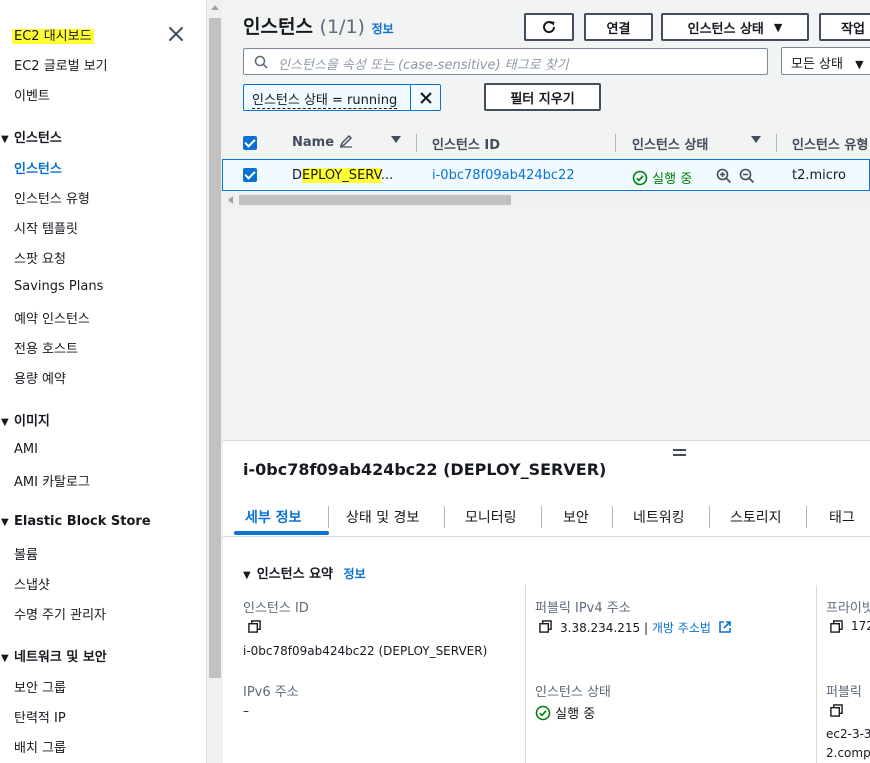 Image resolution: width=870 pixels, height=763 pixels. What do you see at coordinates (250, 175) in the screenshot?
I see `row-checkbox` at bounding box center [250, 175].